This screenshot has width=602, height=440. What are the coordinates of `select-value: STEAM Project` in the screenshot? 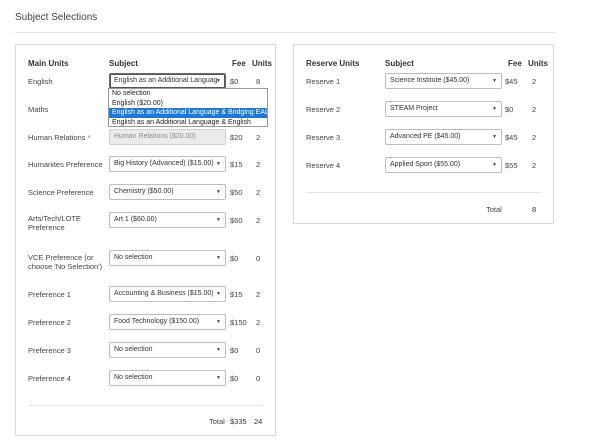 It's located at (414, 108).